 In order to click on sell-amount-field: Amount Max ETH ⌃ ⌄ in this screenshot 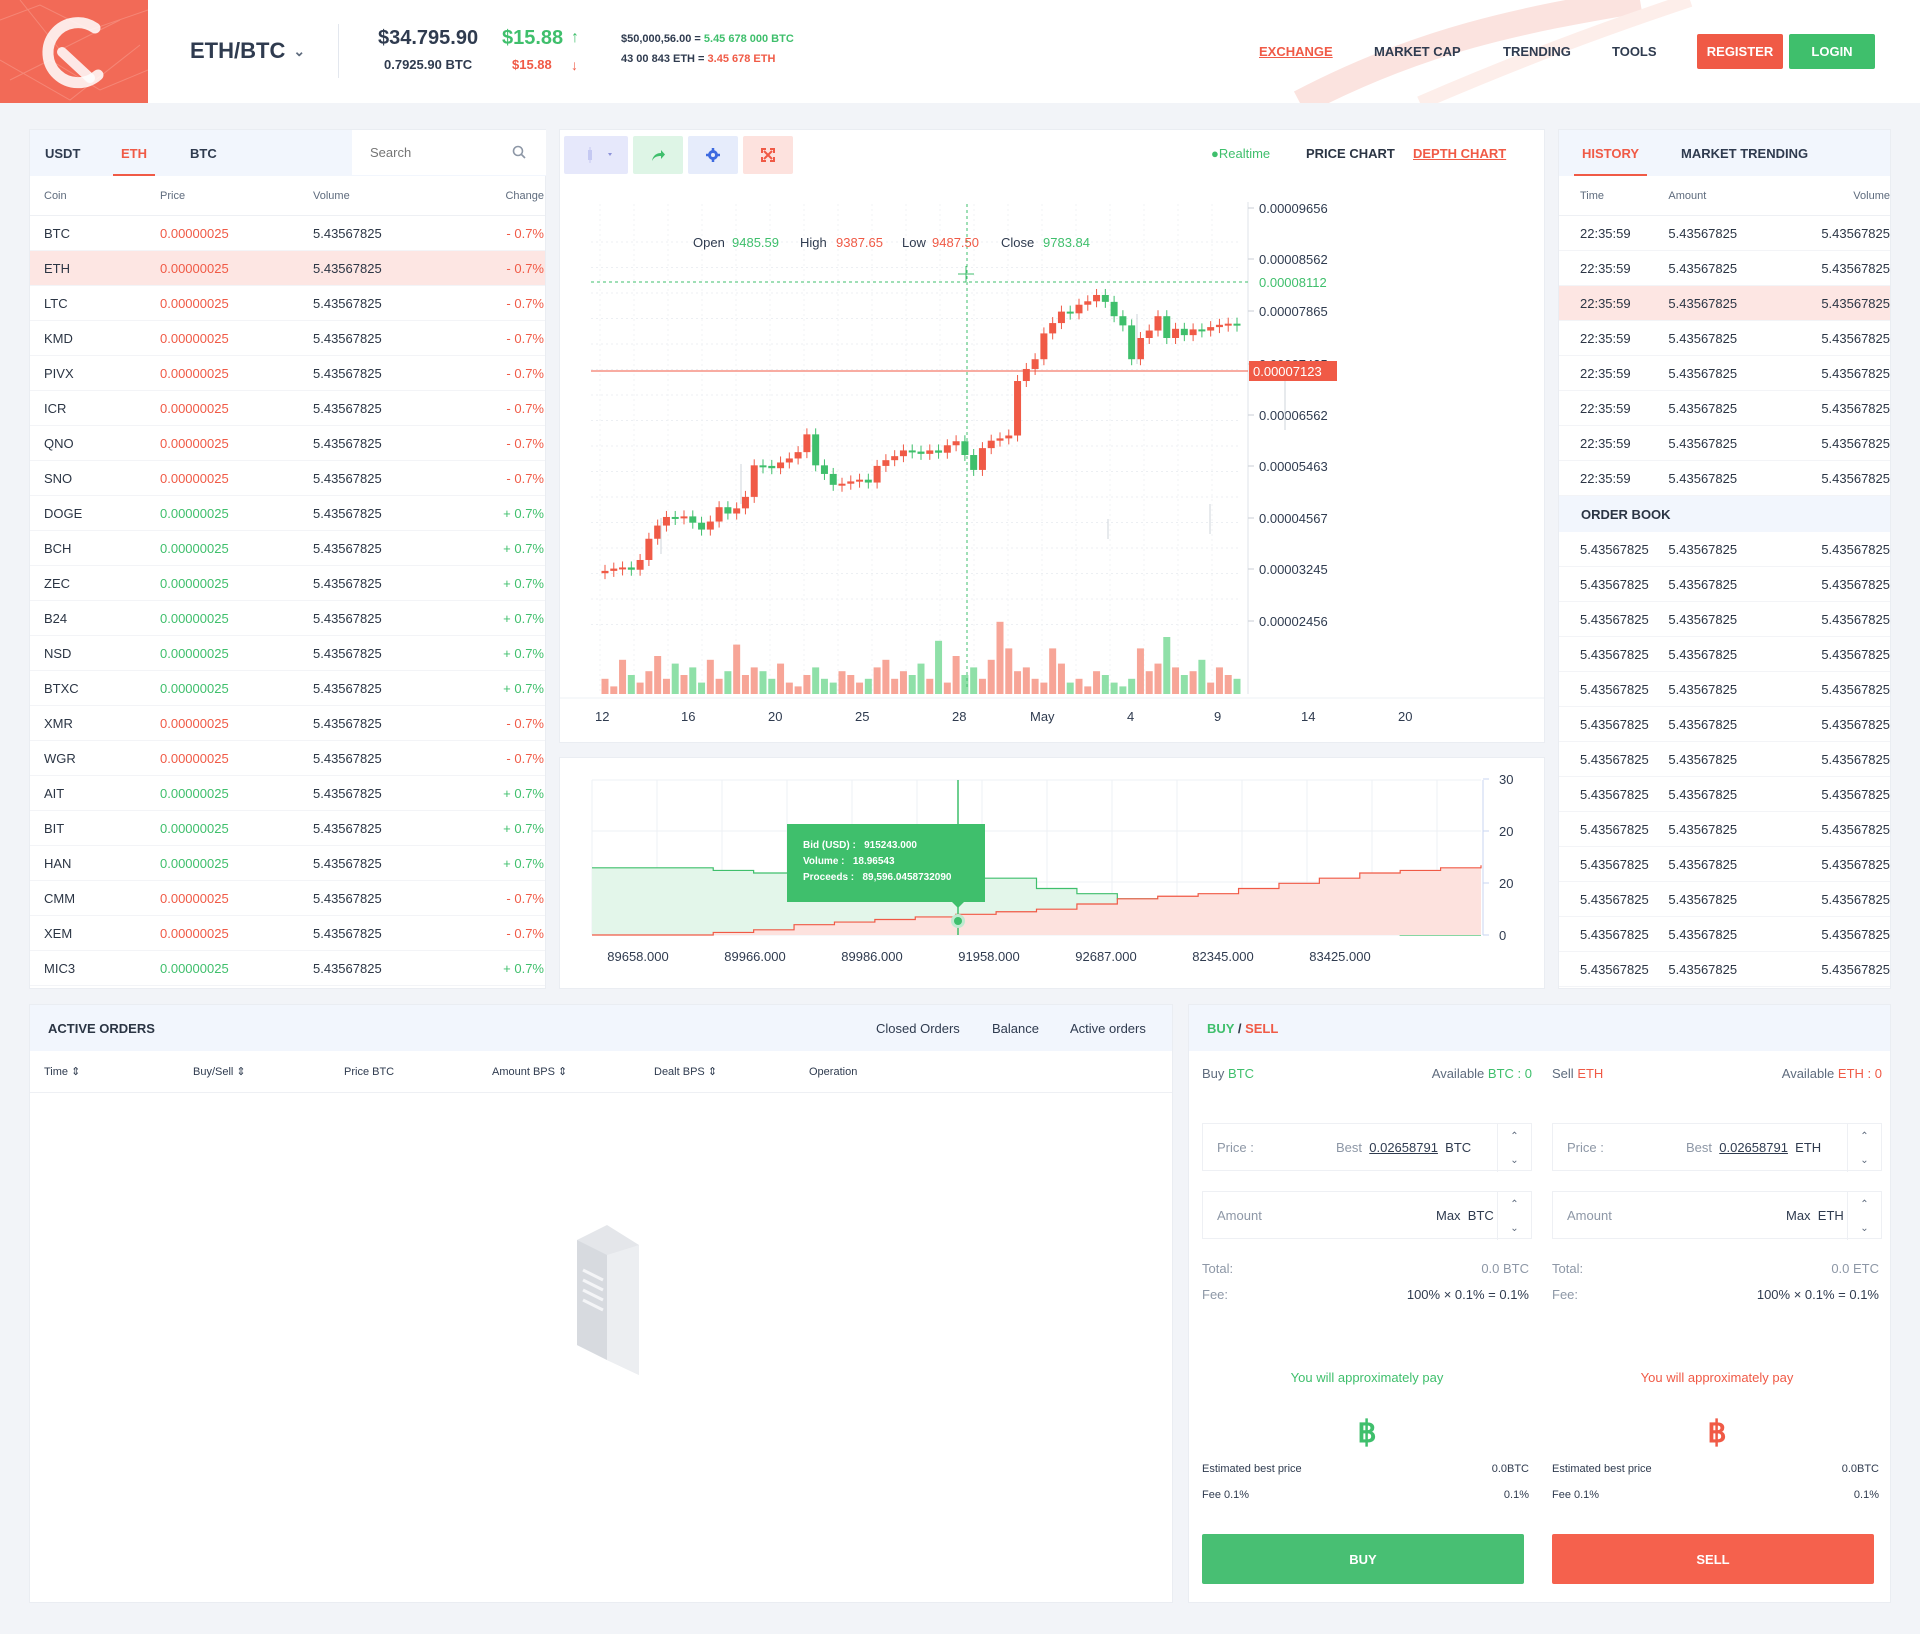, I will do `click(1717, 1215)`.